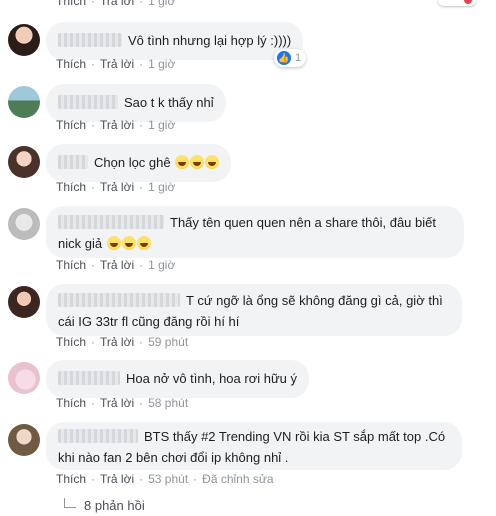 Image resolution: width=496 pixels, height=516 pixels. What do you see at coordinates (168, 403) in the screenshot?
I see `comment-time: 58 phút` at bounding box center [168, 403].